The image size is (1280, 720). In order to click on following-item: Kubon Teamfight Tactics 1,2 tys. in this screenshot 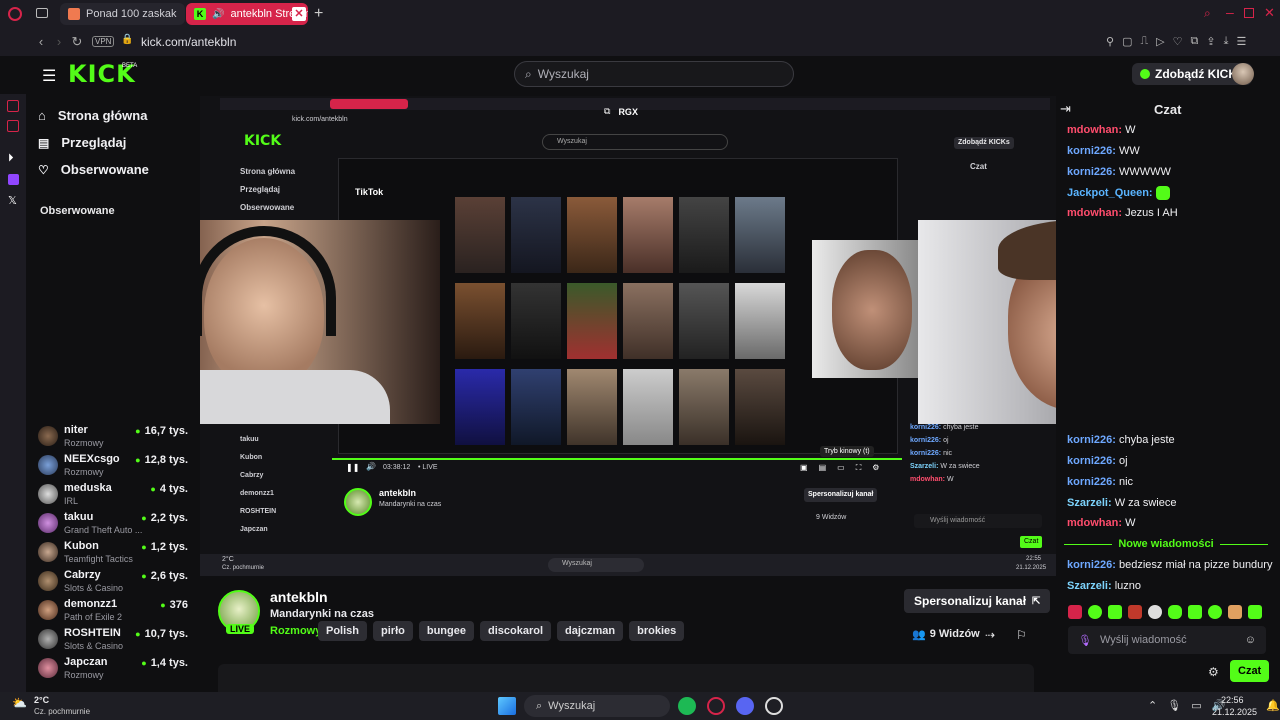, I will do `click(113, 554)`.